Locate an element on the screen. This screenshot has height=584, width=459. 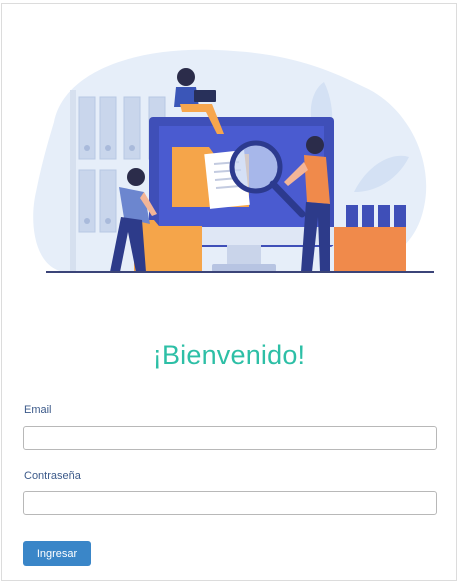
welcome-title: ¡Bienvenido! is located at coordinates (229, 355).